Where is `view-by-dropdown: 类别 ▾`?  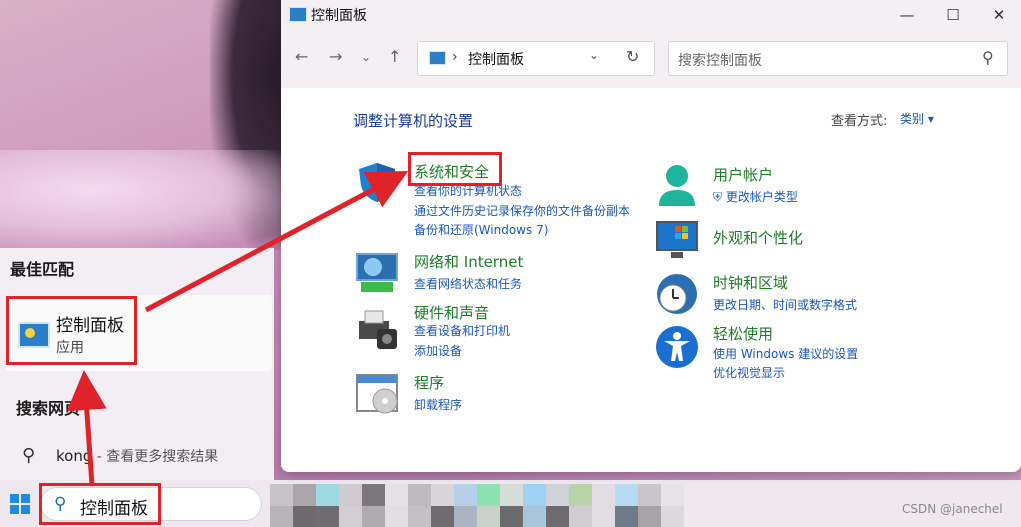 view-by-dropdown: 类别 ▾ is located at coordinates (917, 118).